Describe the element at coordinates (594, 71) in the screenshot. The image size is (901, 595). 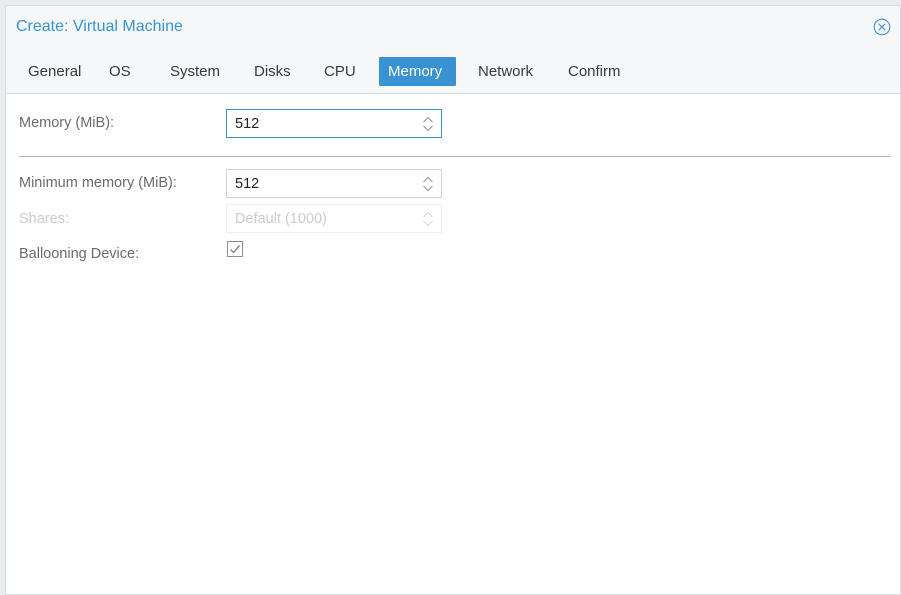
I see `tab-confirm: Confirm` at that location.